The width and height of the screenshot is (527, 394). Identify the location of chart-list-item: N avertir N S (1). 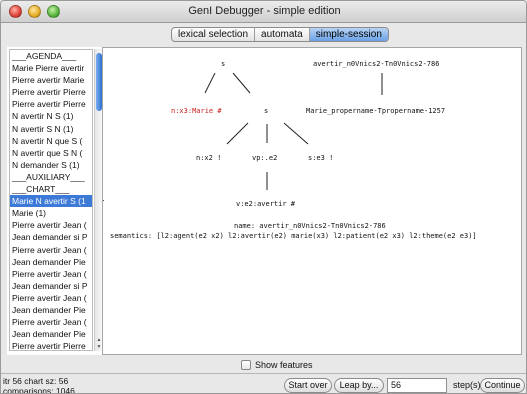
(51, 116).